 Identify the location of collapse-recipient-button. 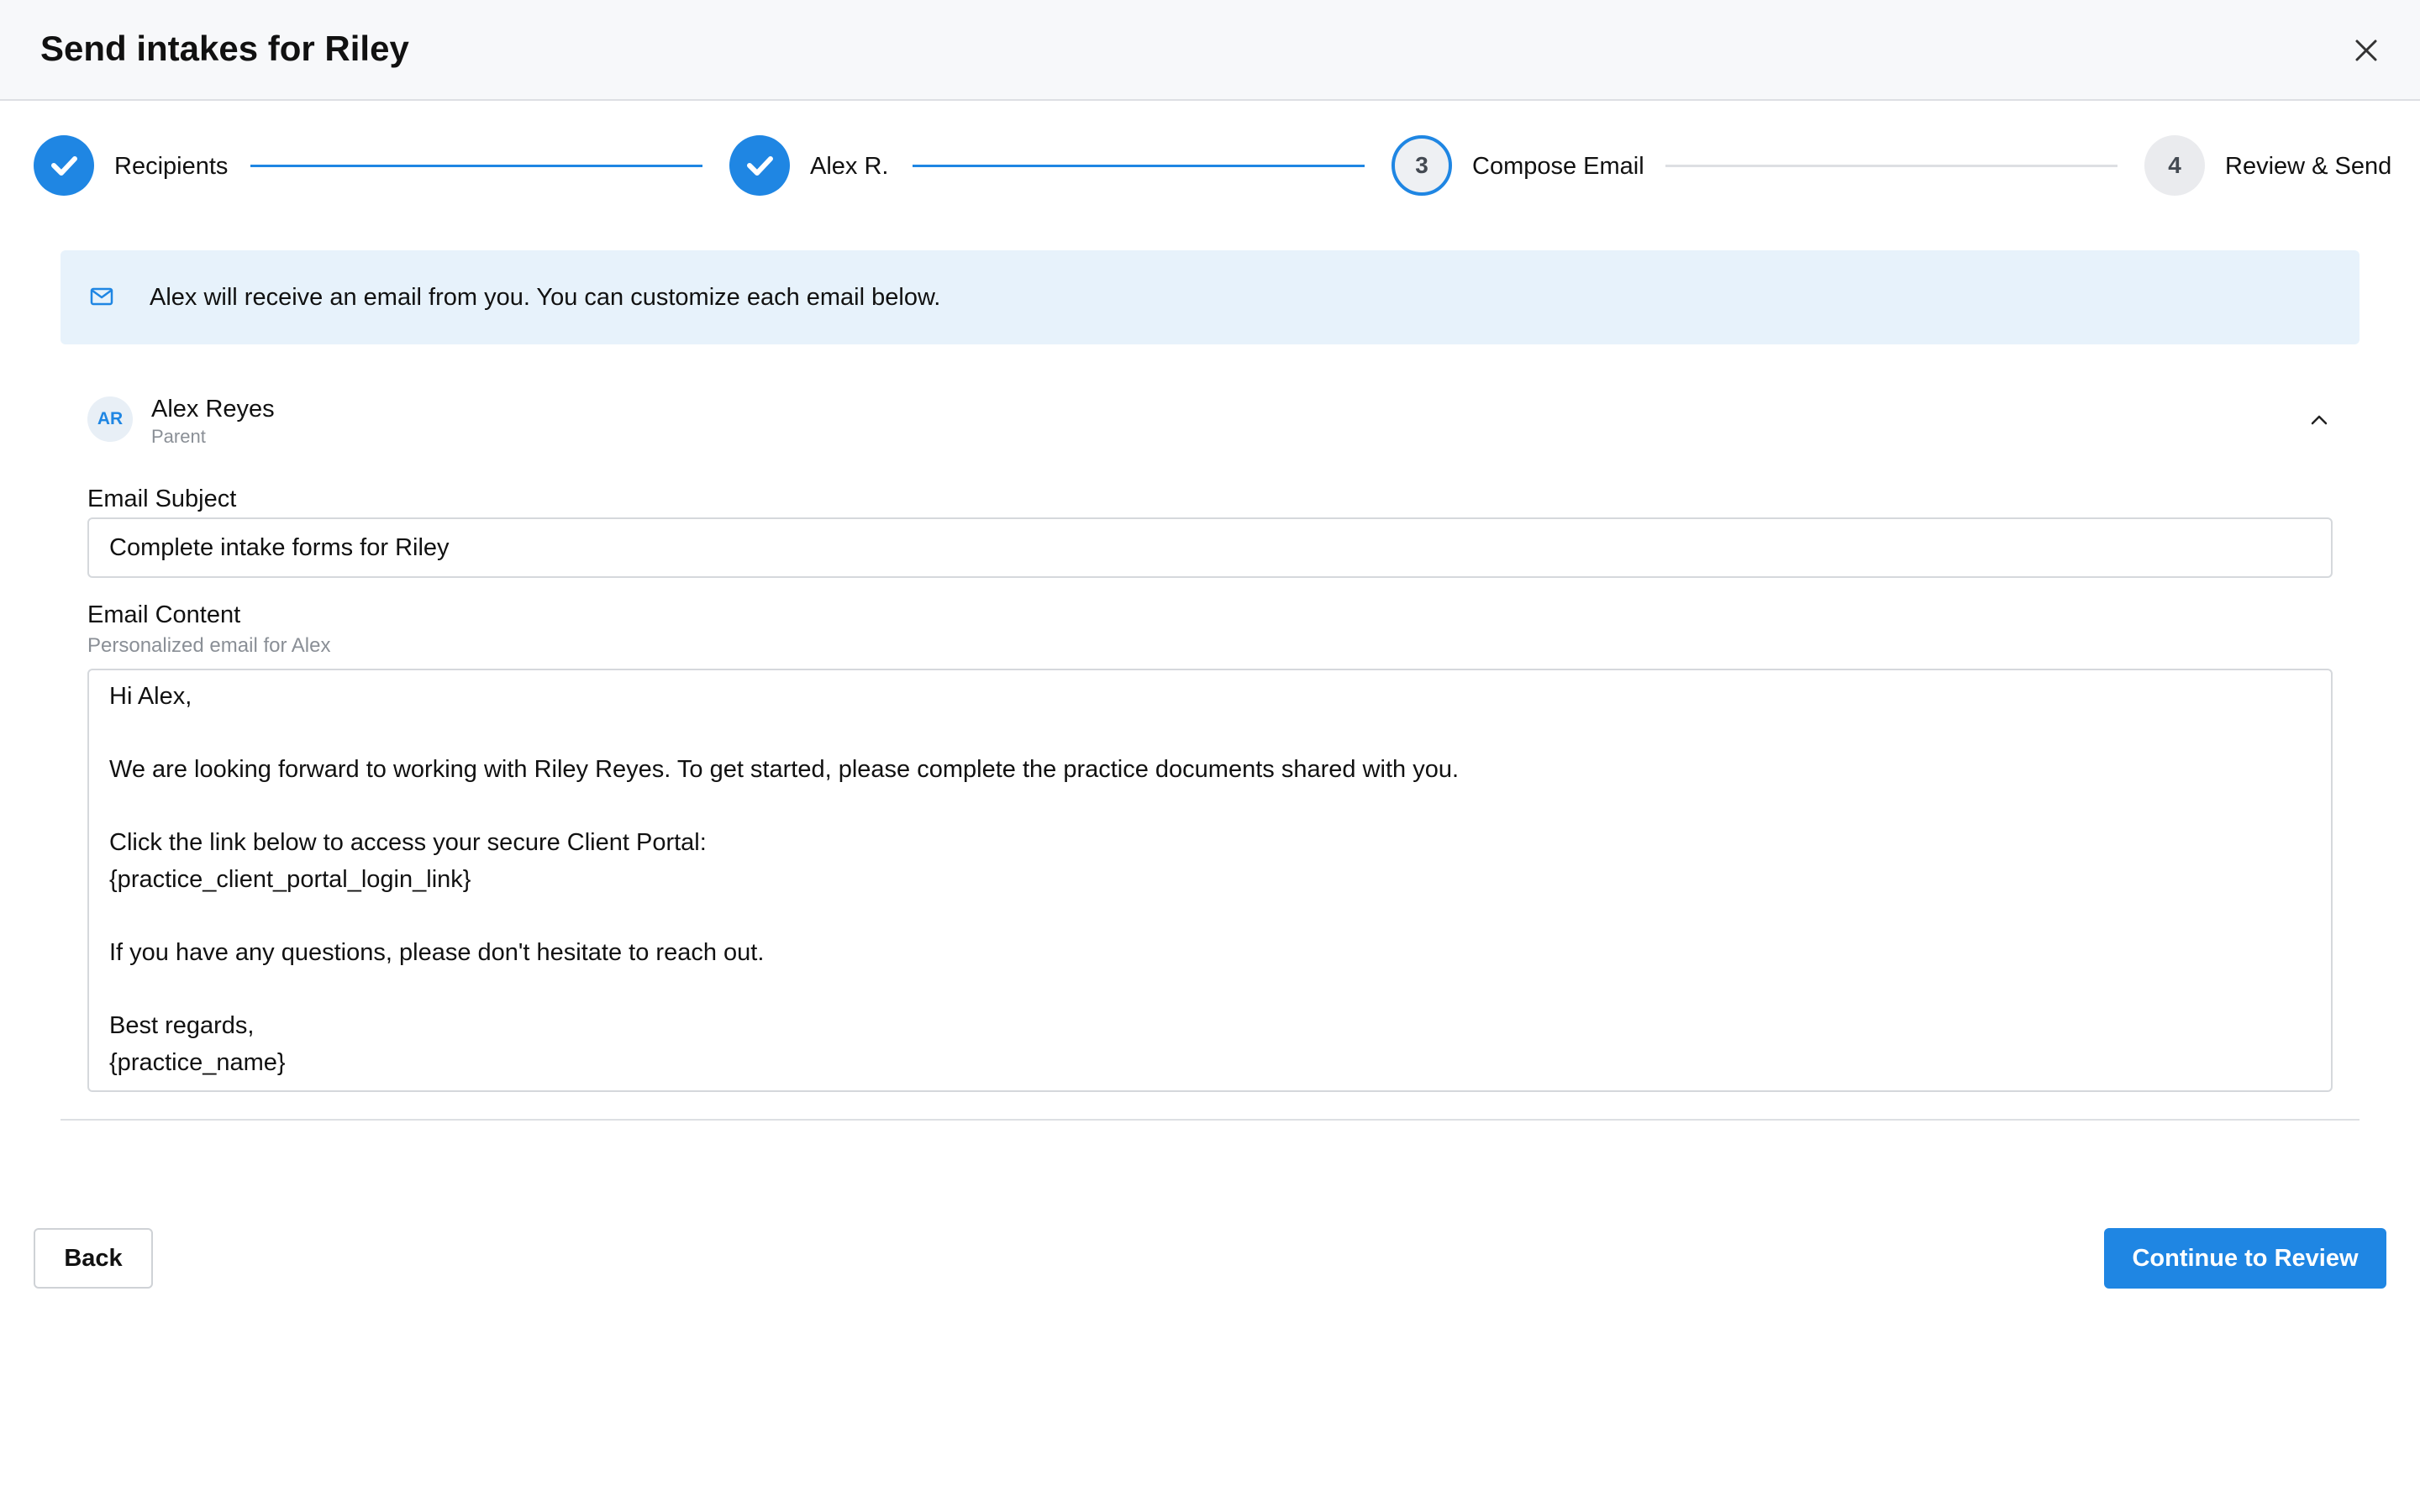
(2319, 420).